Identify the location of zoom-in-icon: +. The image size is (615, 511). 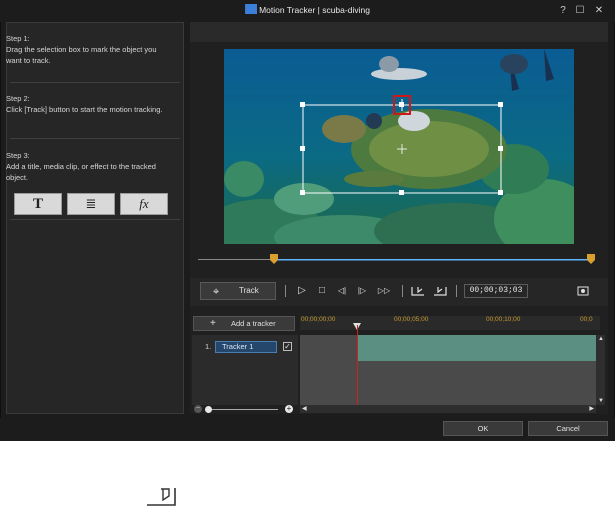
(289, 409).